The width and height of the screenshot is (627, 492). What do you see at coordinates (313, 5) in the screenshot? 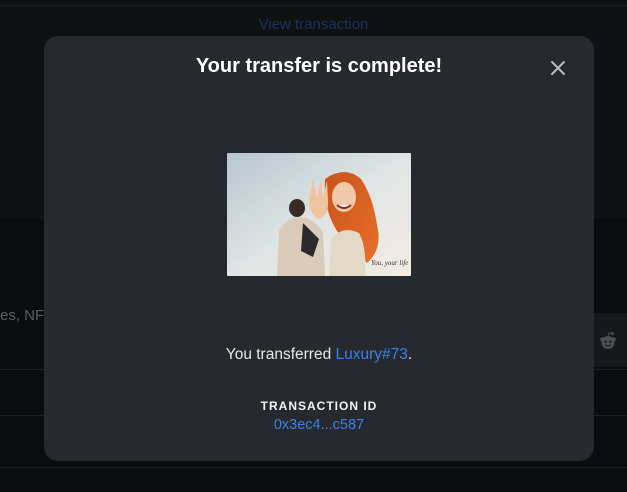
I see `background-divider` at bounding box center [313, 5].